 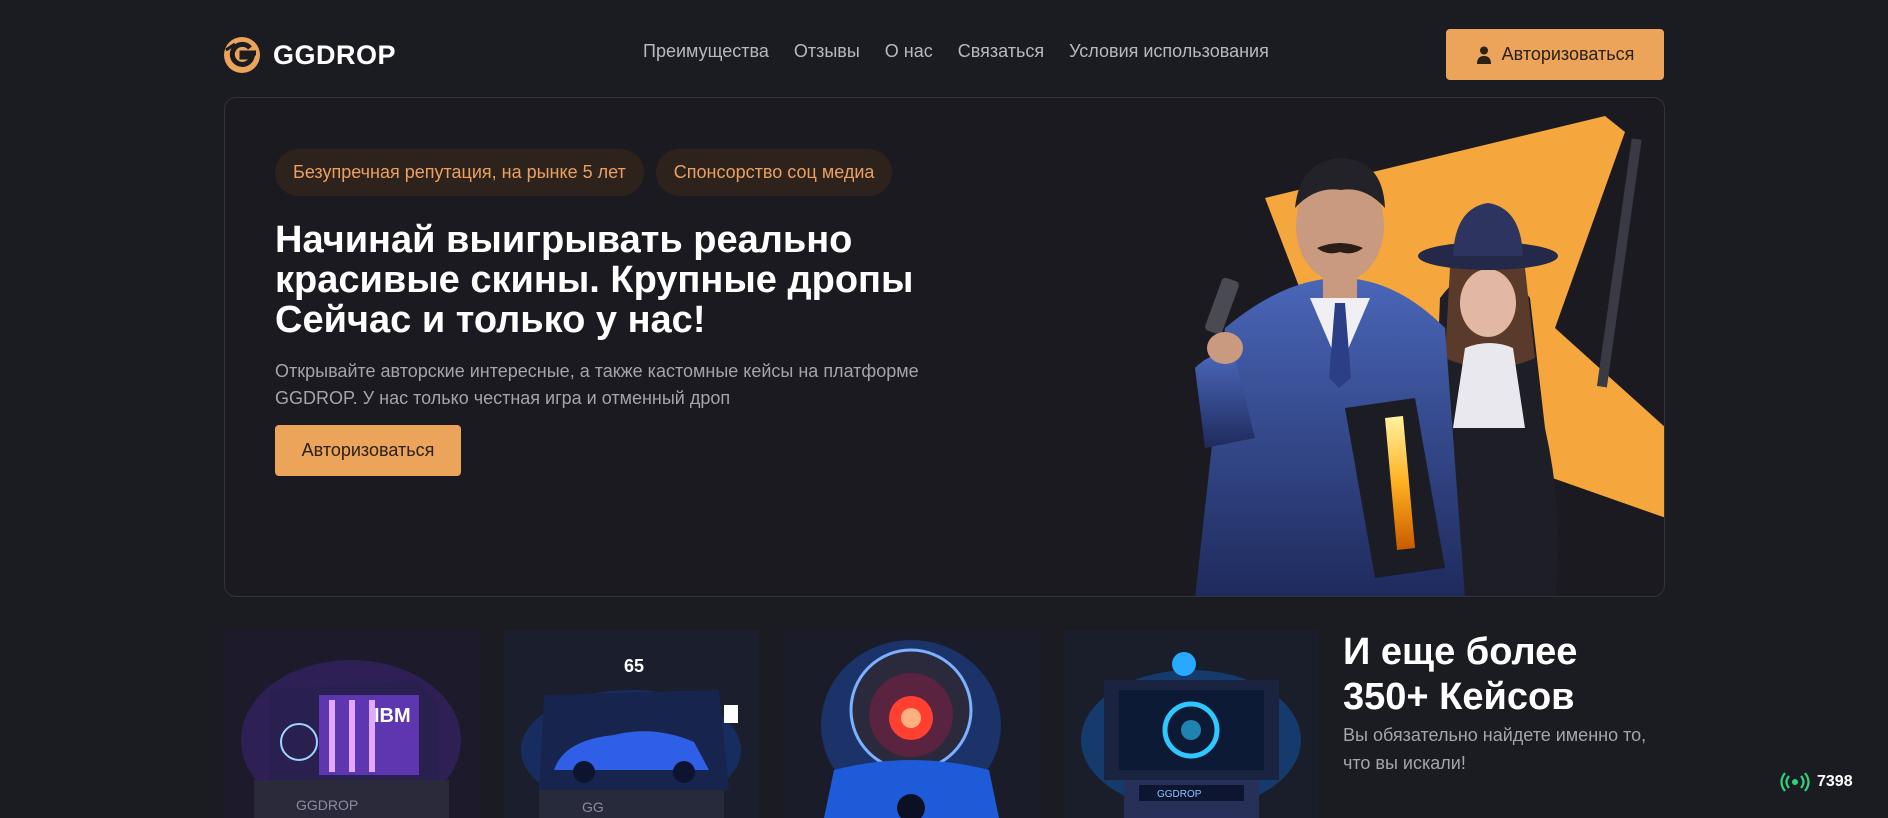 I want to click on hero-characters-illustration, so click(x=1429, y=356).